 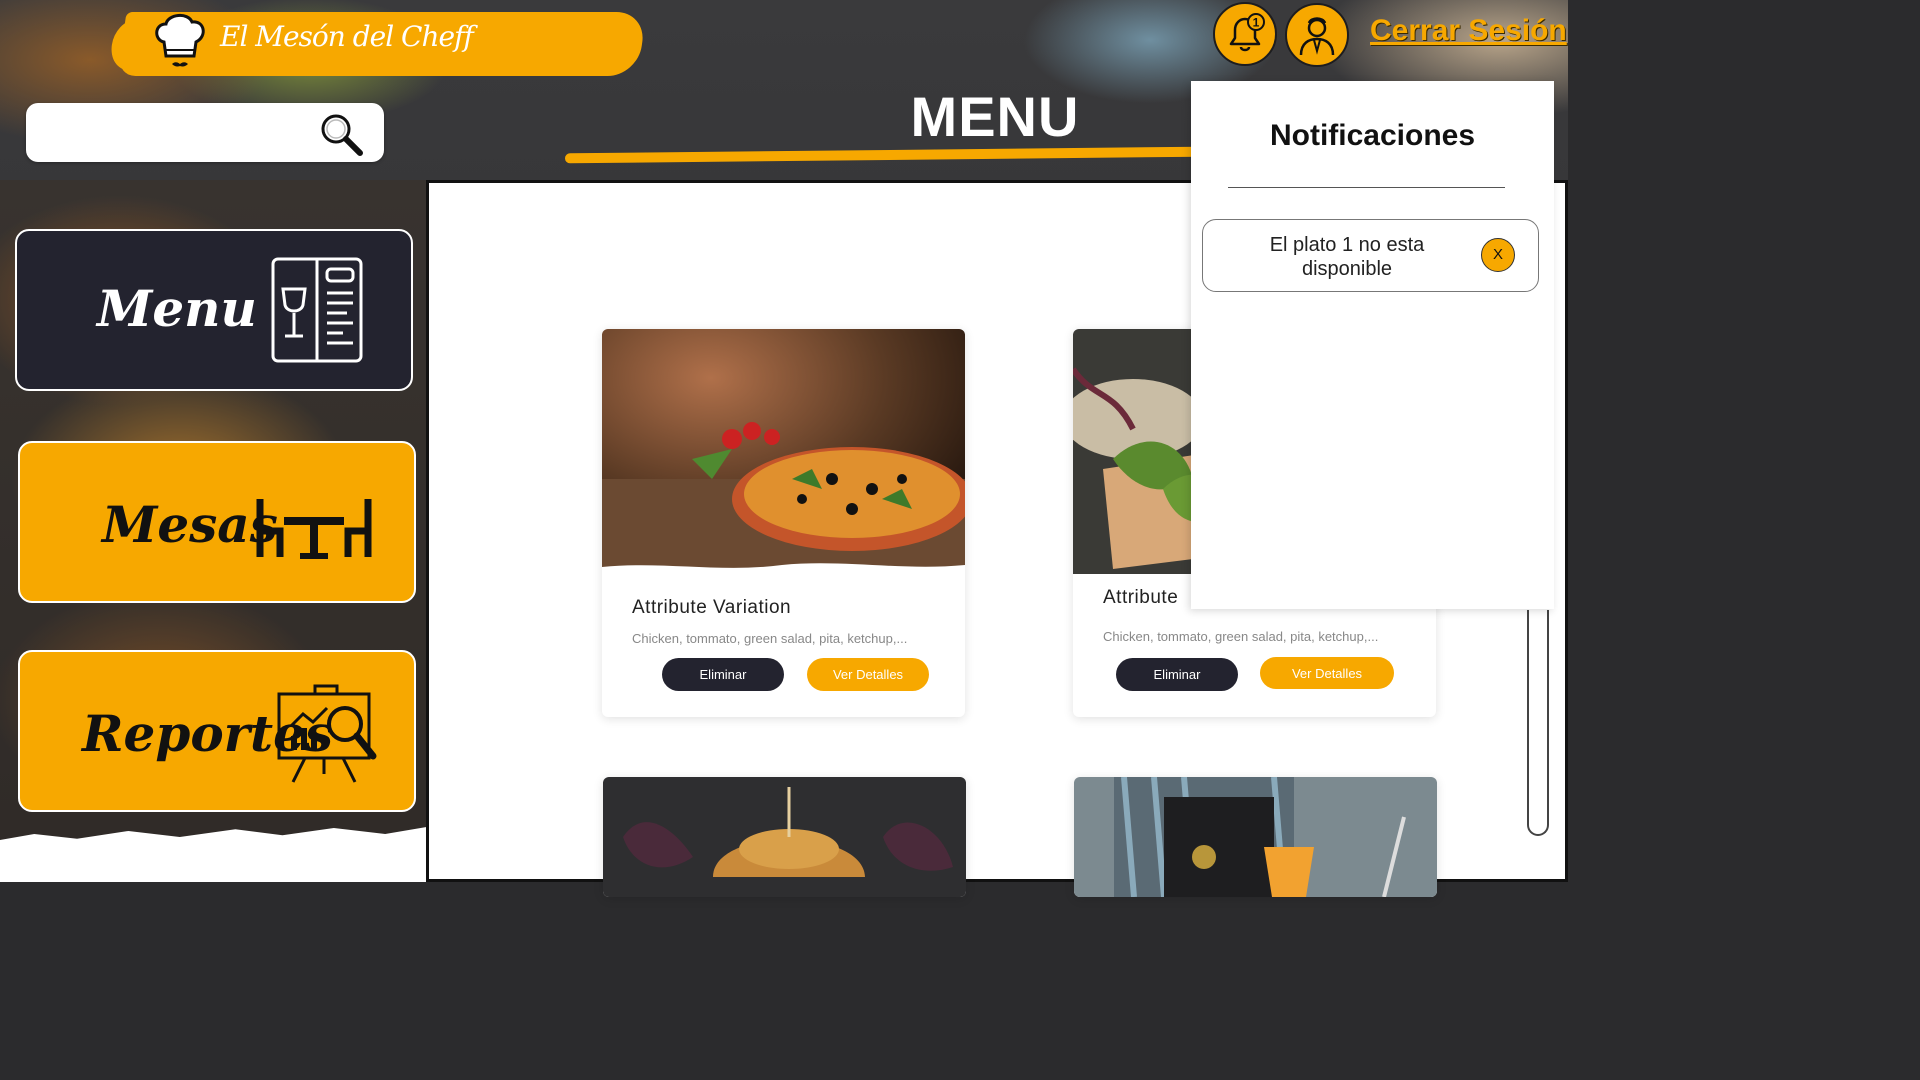 What do you see at coordinates (341, 134) in the screenshot?
I see `search-icon` at bounding box center [341, 134].